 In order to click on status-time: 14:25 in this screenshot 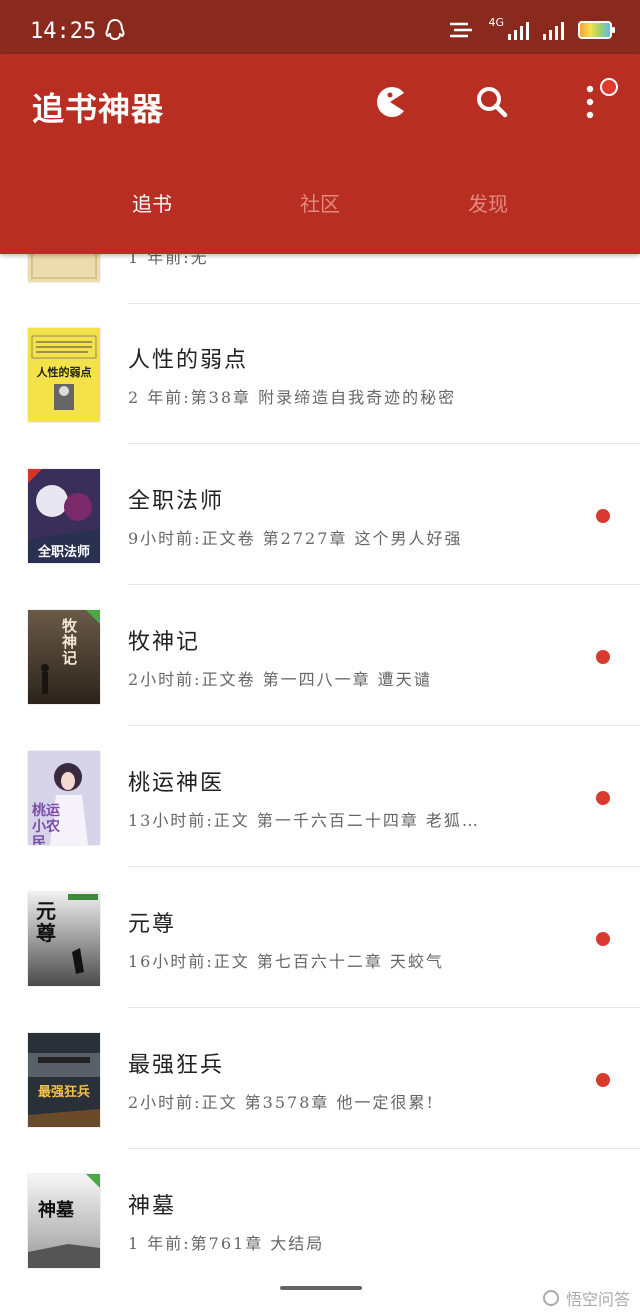, I will do `click(63, 31)`.